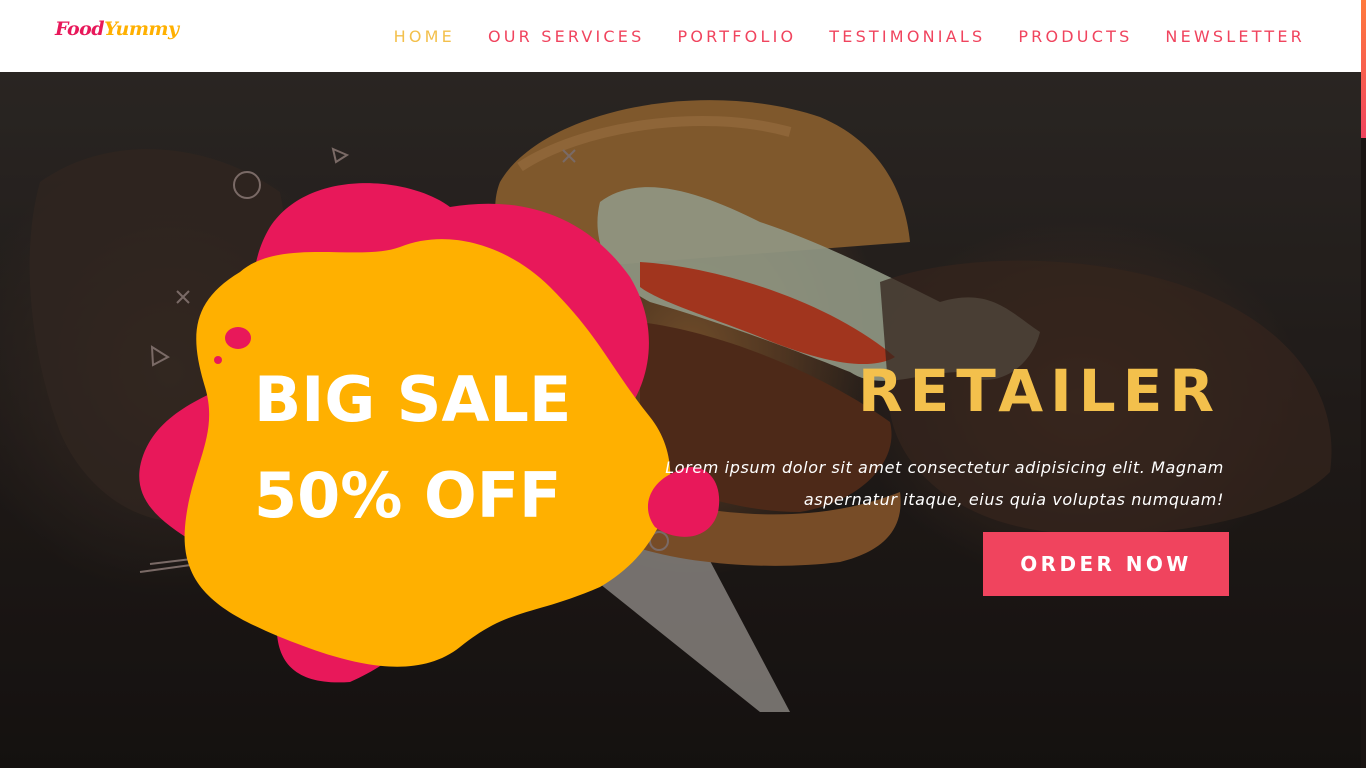 The image size is (1366, 768). What do you see at coordinates (1075, 36) in the screenshot?
I see `nav-item-products: PRODUCTS` at bounding box center [1075, 36].